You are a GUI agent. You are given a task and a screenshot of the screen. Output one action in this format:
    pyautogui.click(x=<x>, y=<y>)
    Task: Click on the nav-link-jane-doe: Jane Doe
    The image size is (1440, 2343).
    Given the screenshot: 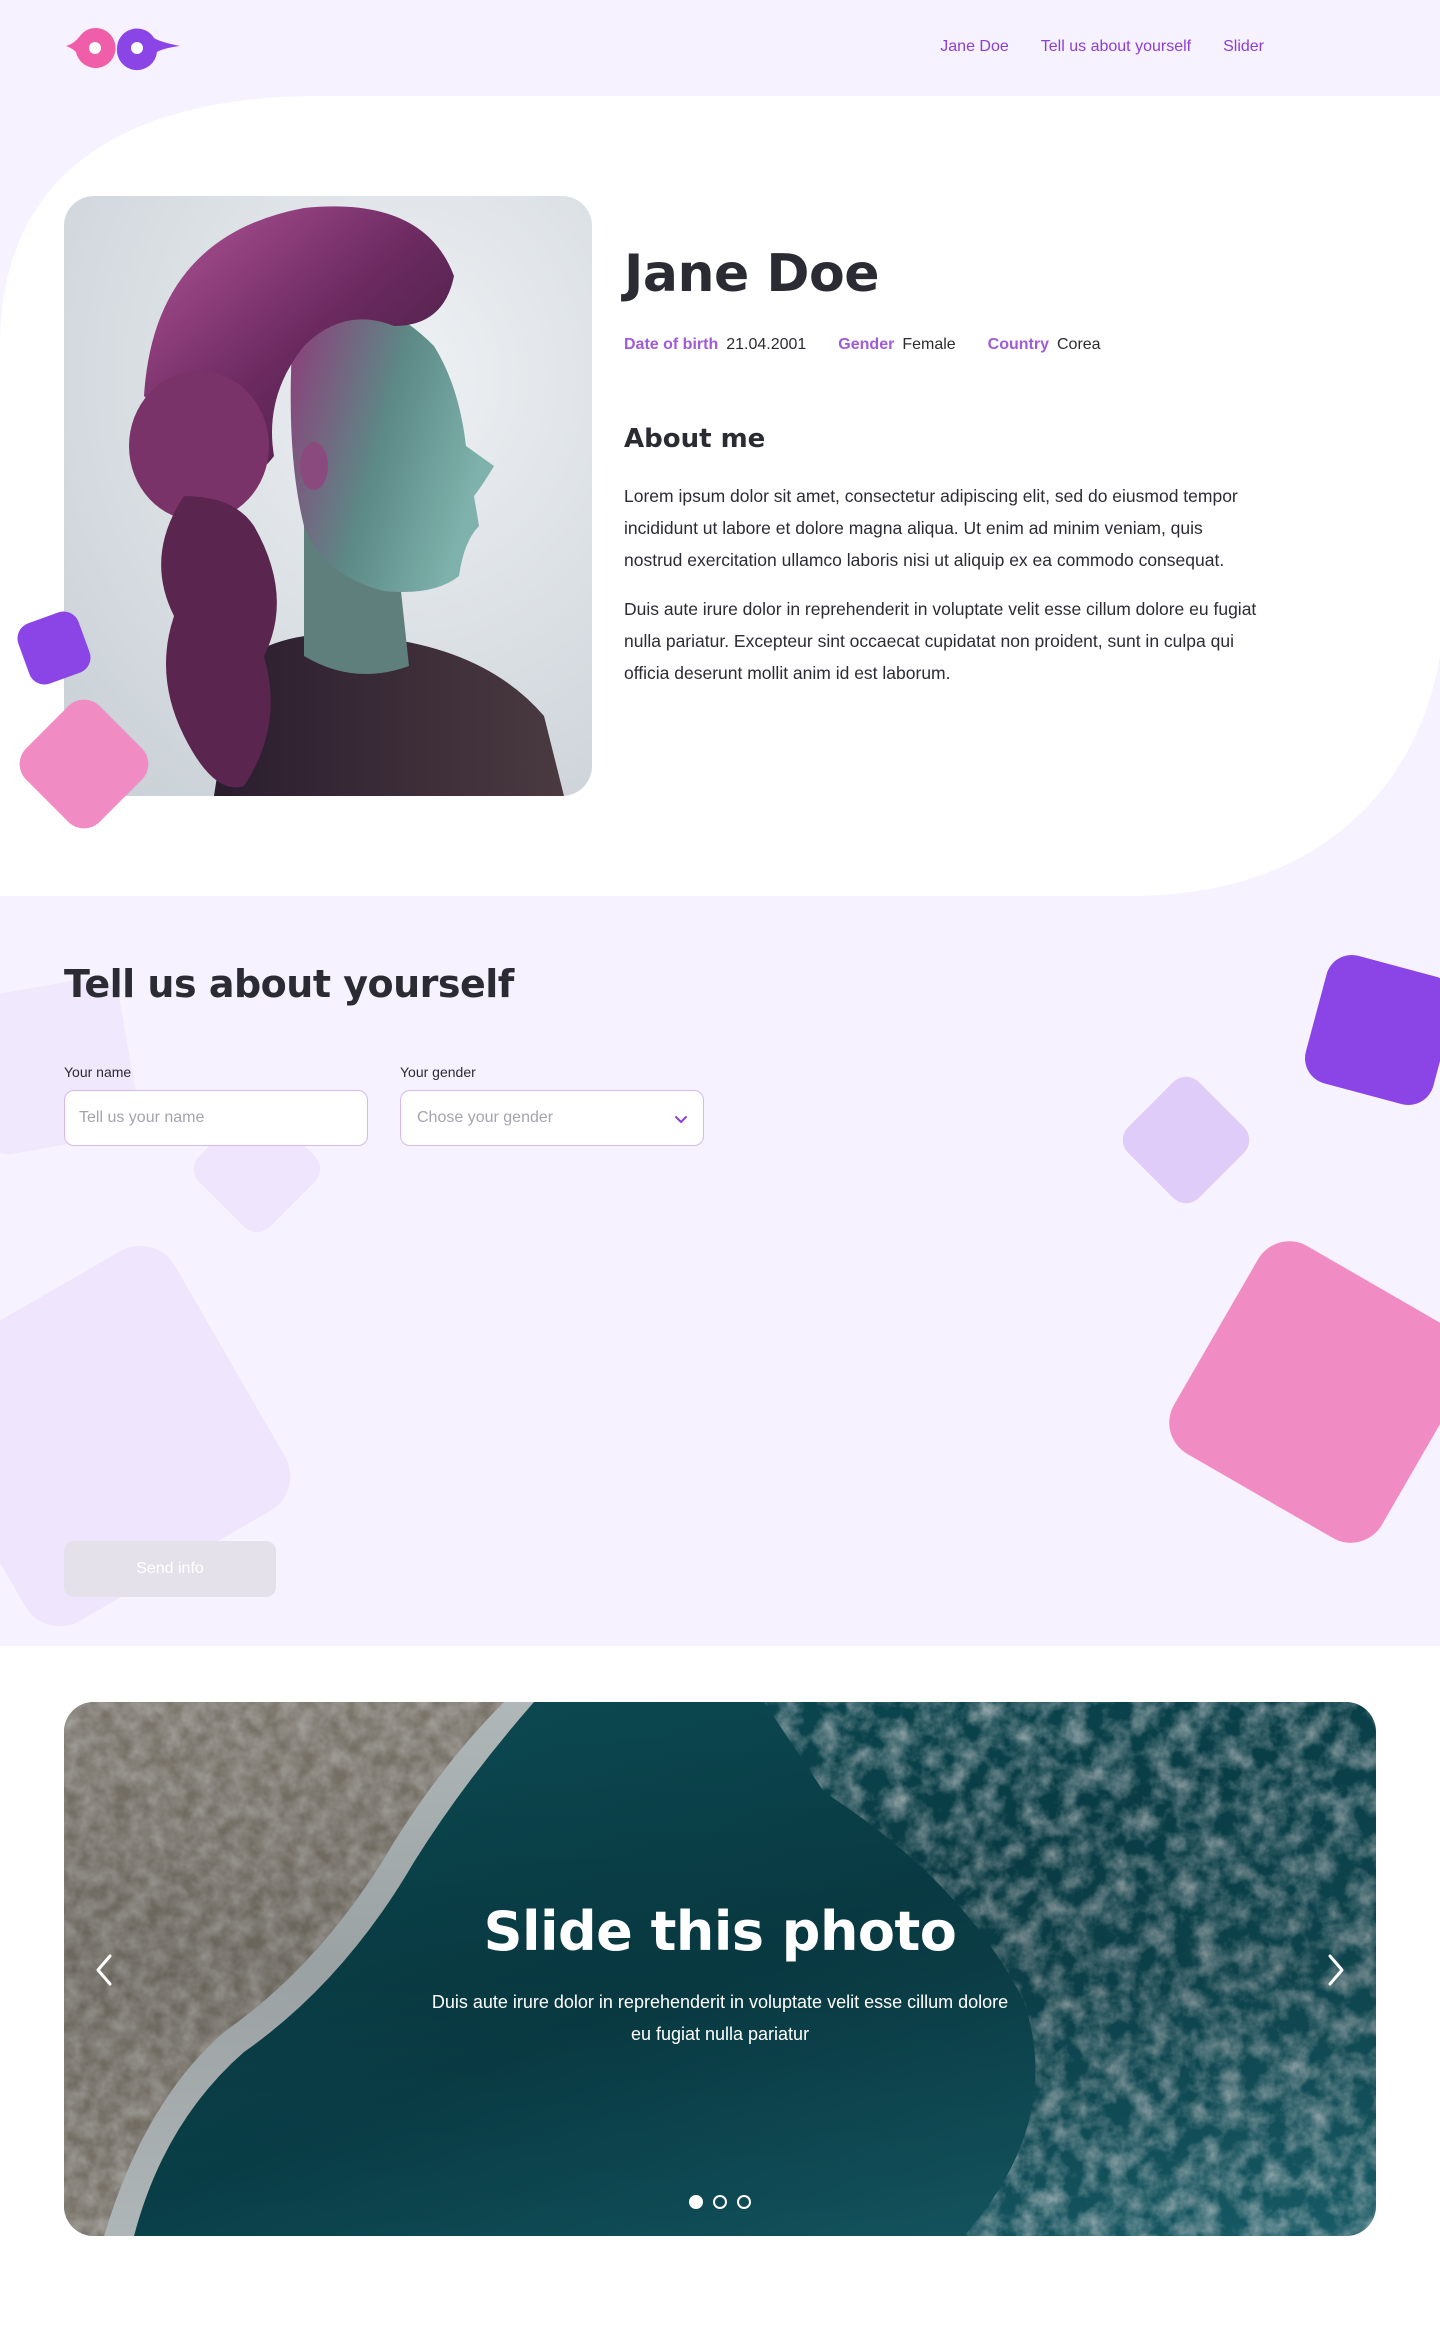 What is the action you would take?
    pyautogui.click(x=974, y=47)
    